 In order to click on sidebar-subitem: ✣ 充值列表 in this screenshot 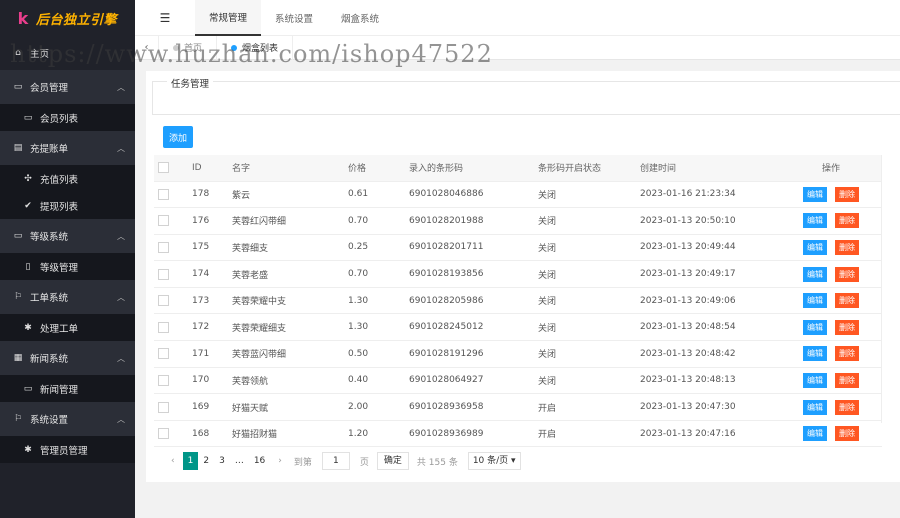, I will do `click(67, 178)`.